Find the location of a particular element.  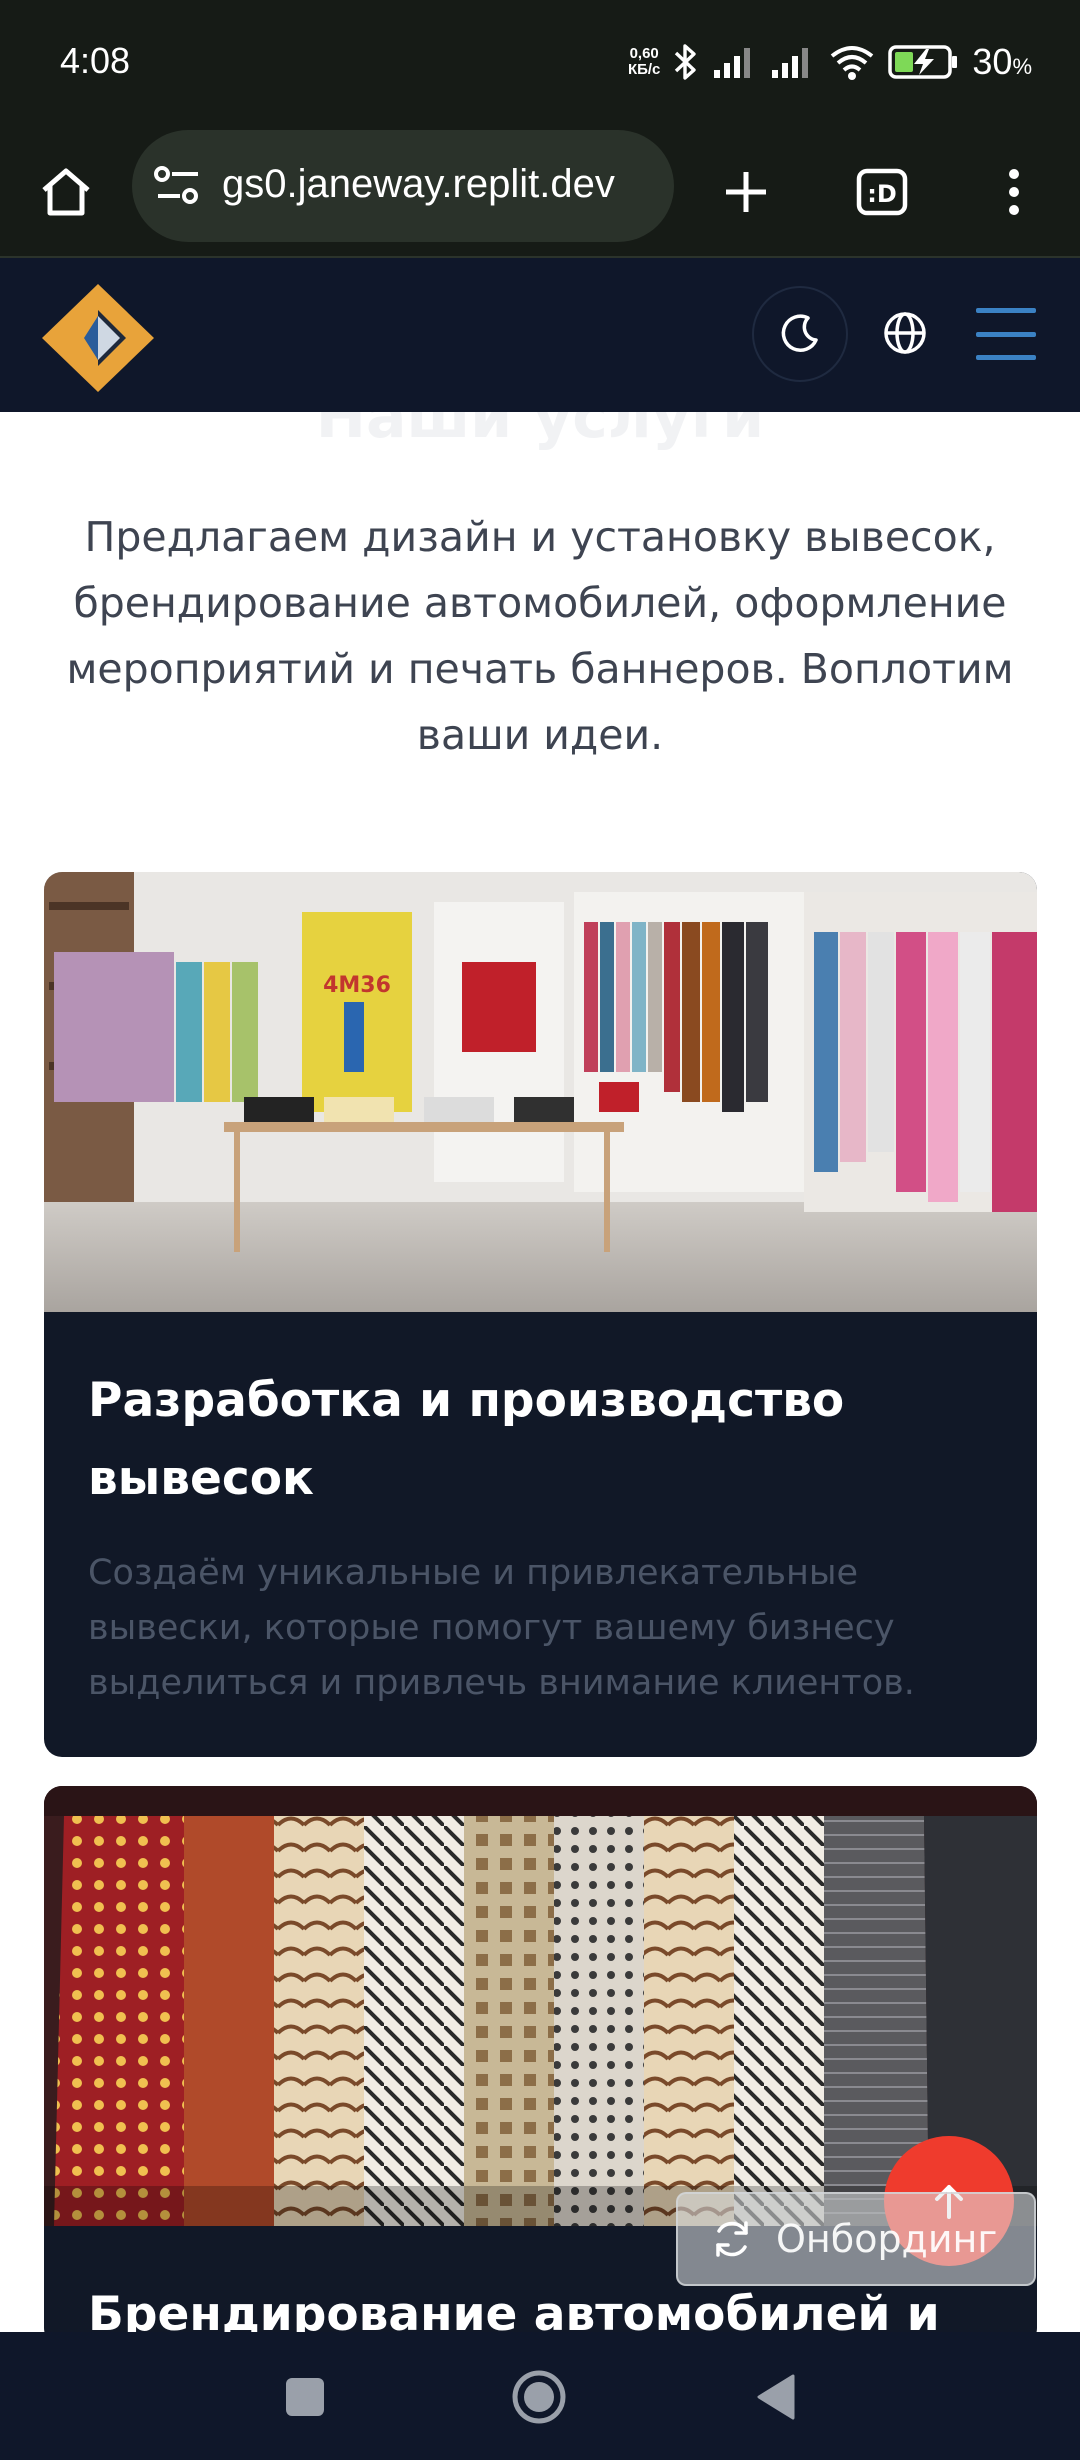

home-button is located at coordinates (66, 192).